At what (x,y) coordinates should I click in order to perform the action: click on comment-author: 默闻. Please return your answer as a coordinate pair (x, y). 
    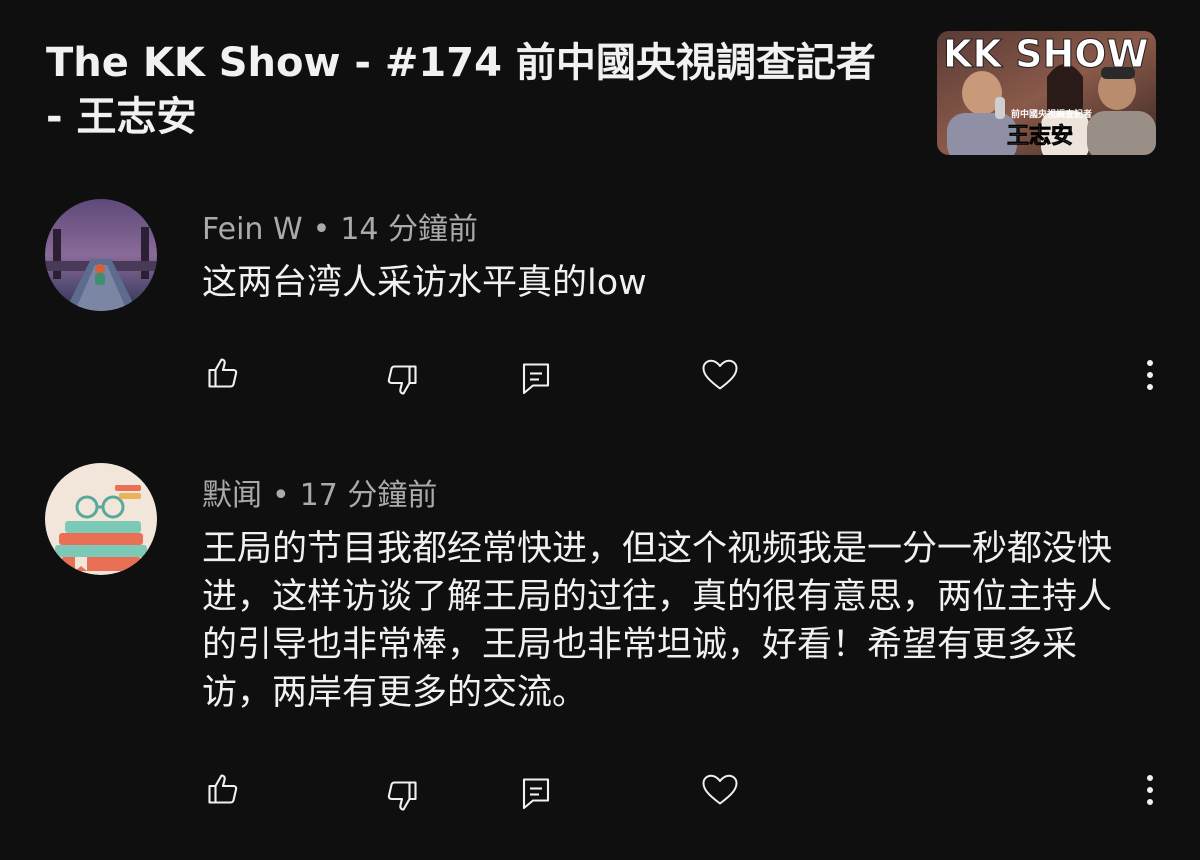
    Looking at the image, I should click on (232, 495).